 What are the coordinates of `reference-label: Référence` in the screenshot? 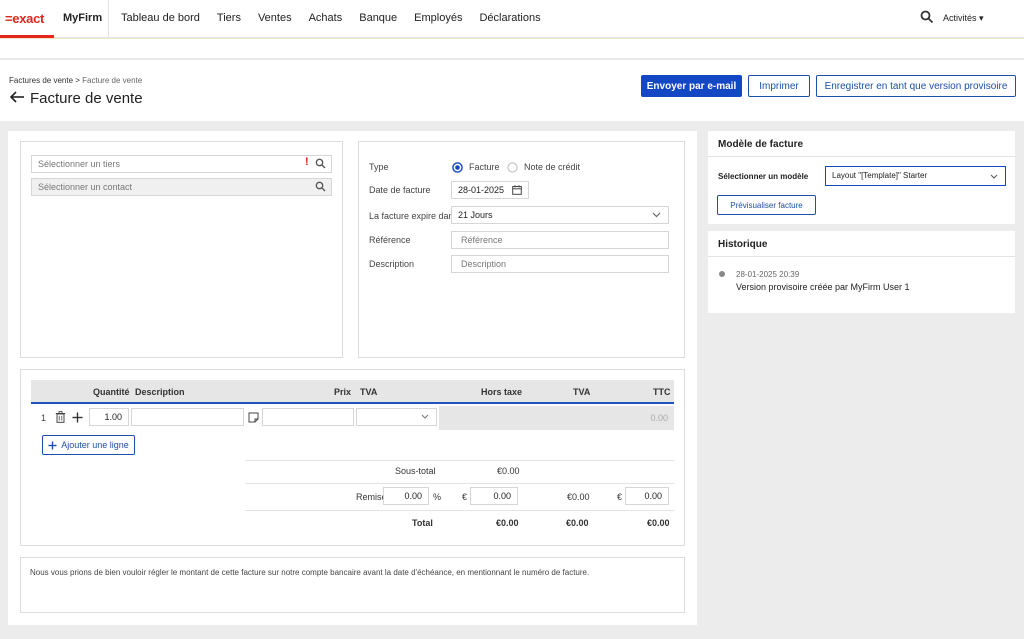 It's located at (390, 240).